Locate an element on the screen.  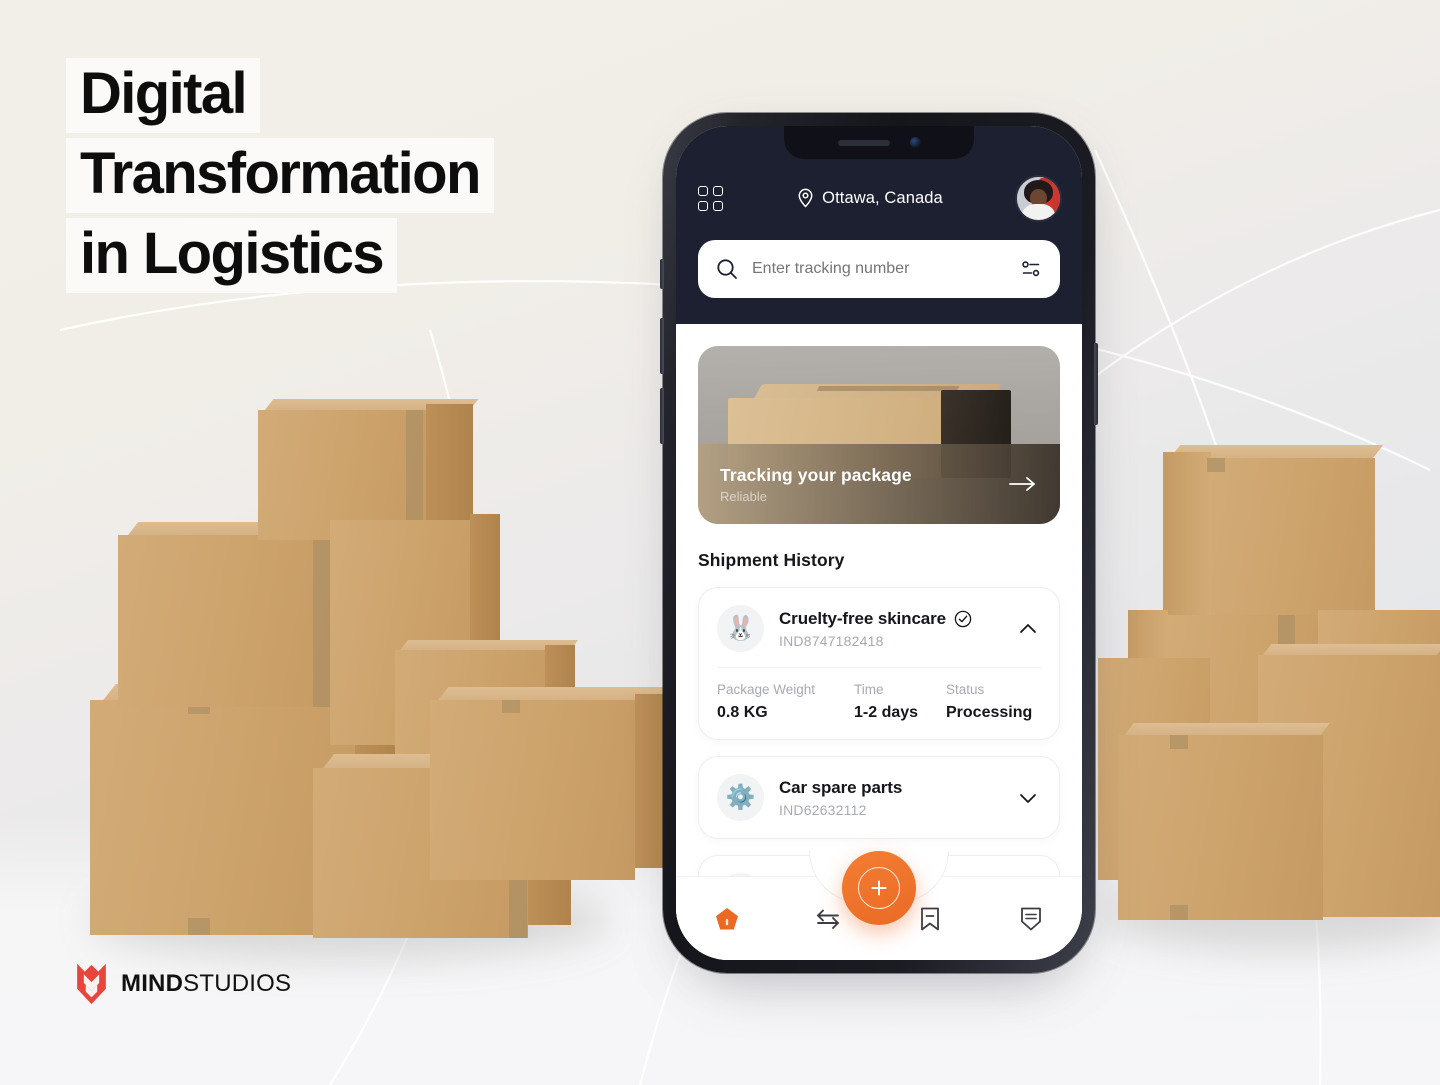
front-camera is located at coordinates (915, 142).